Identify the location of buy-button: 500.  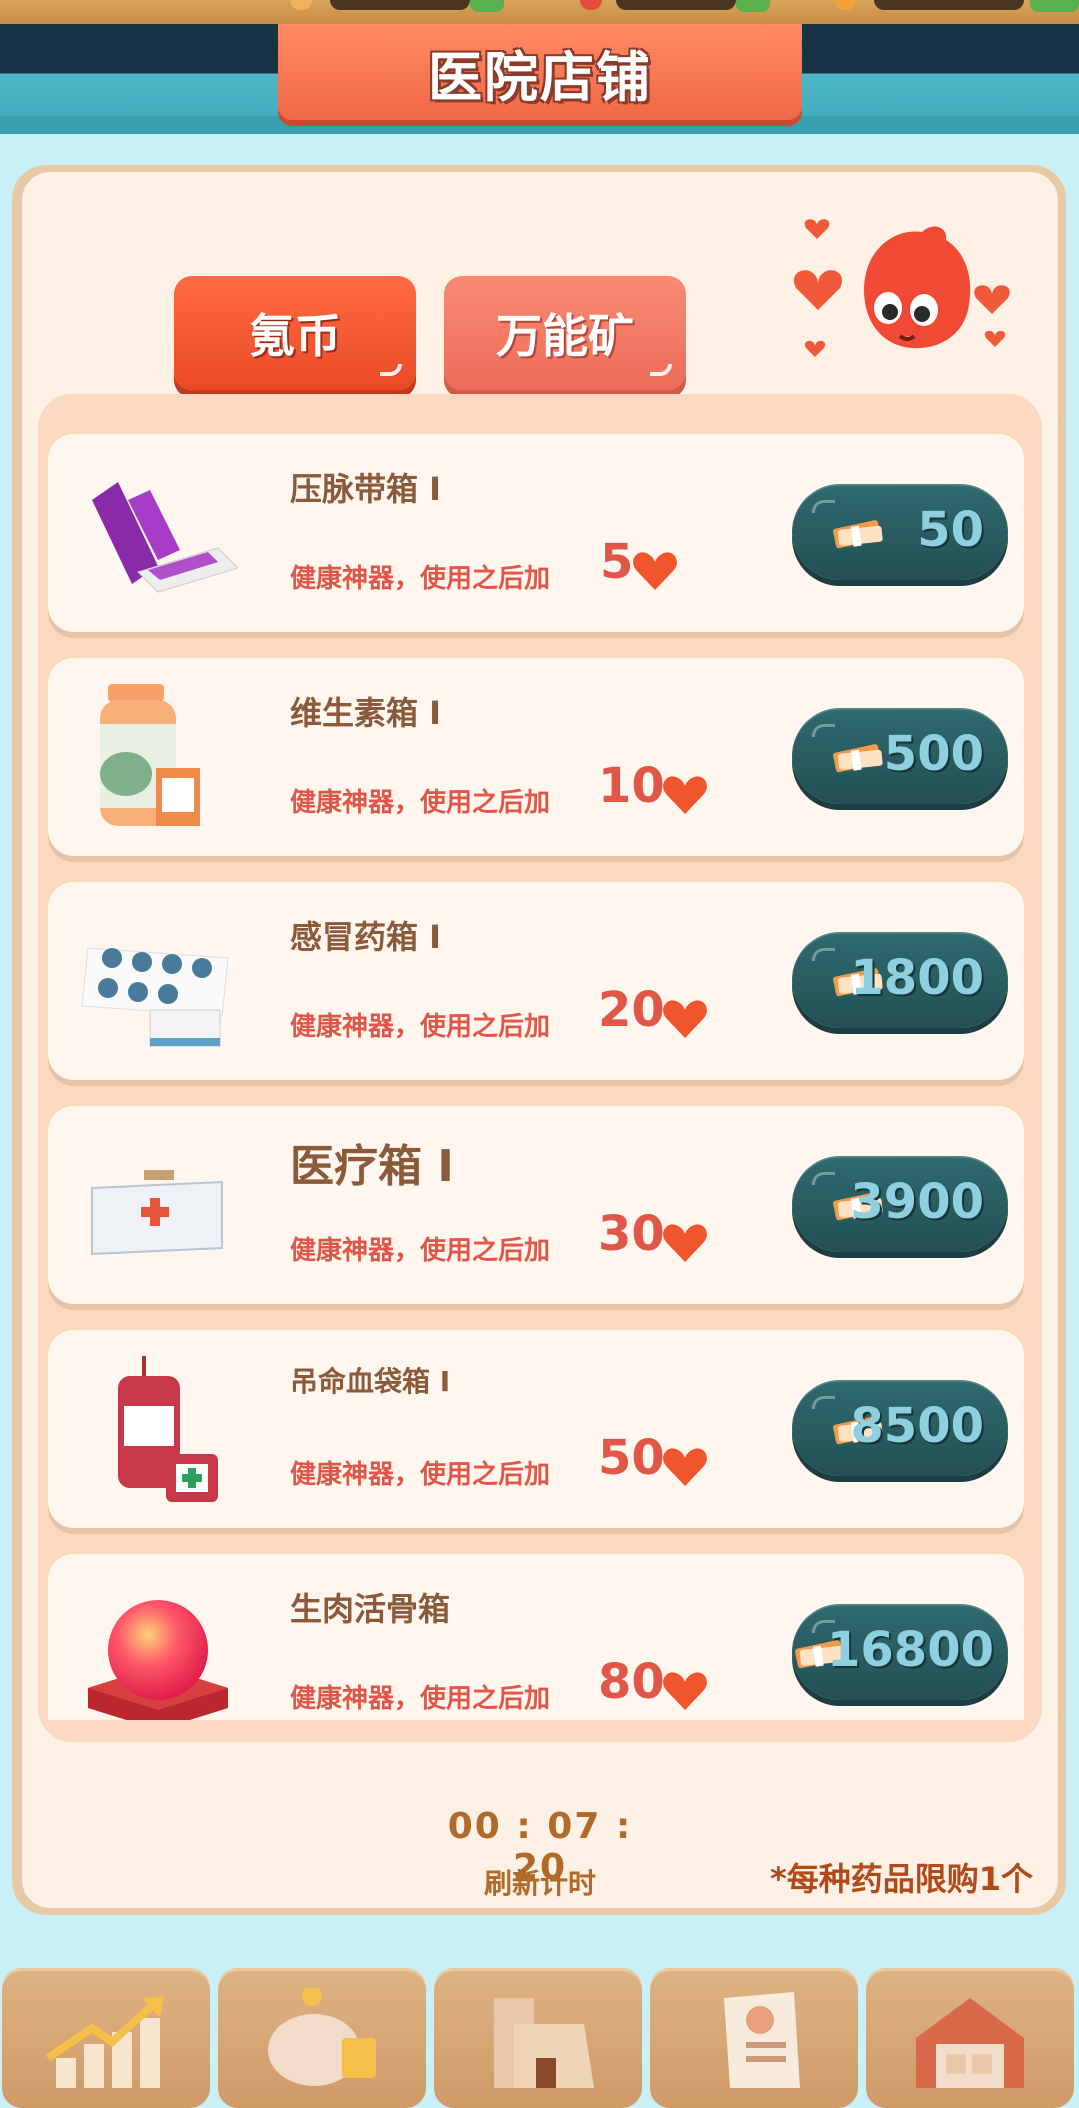
(900, 756).